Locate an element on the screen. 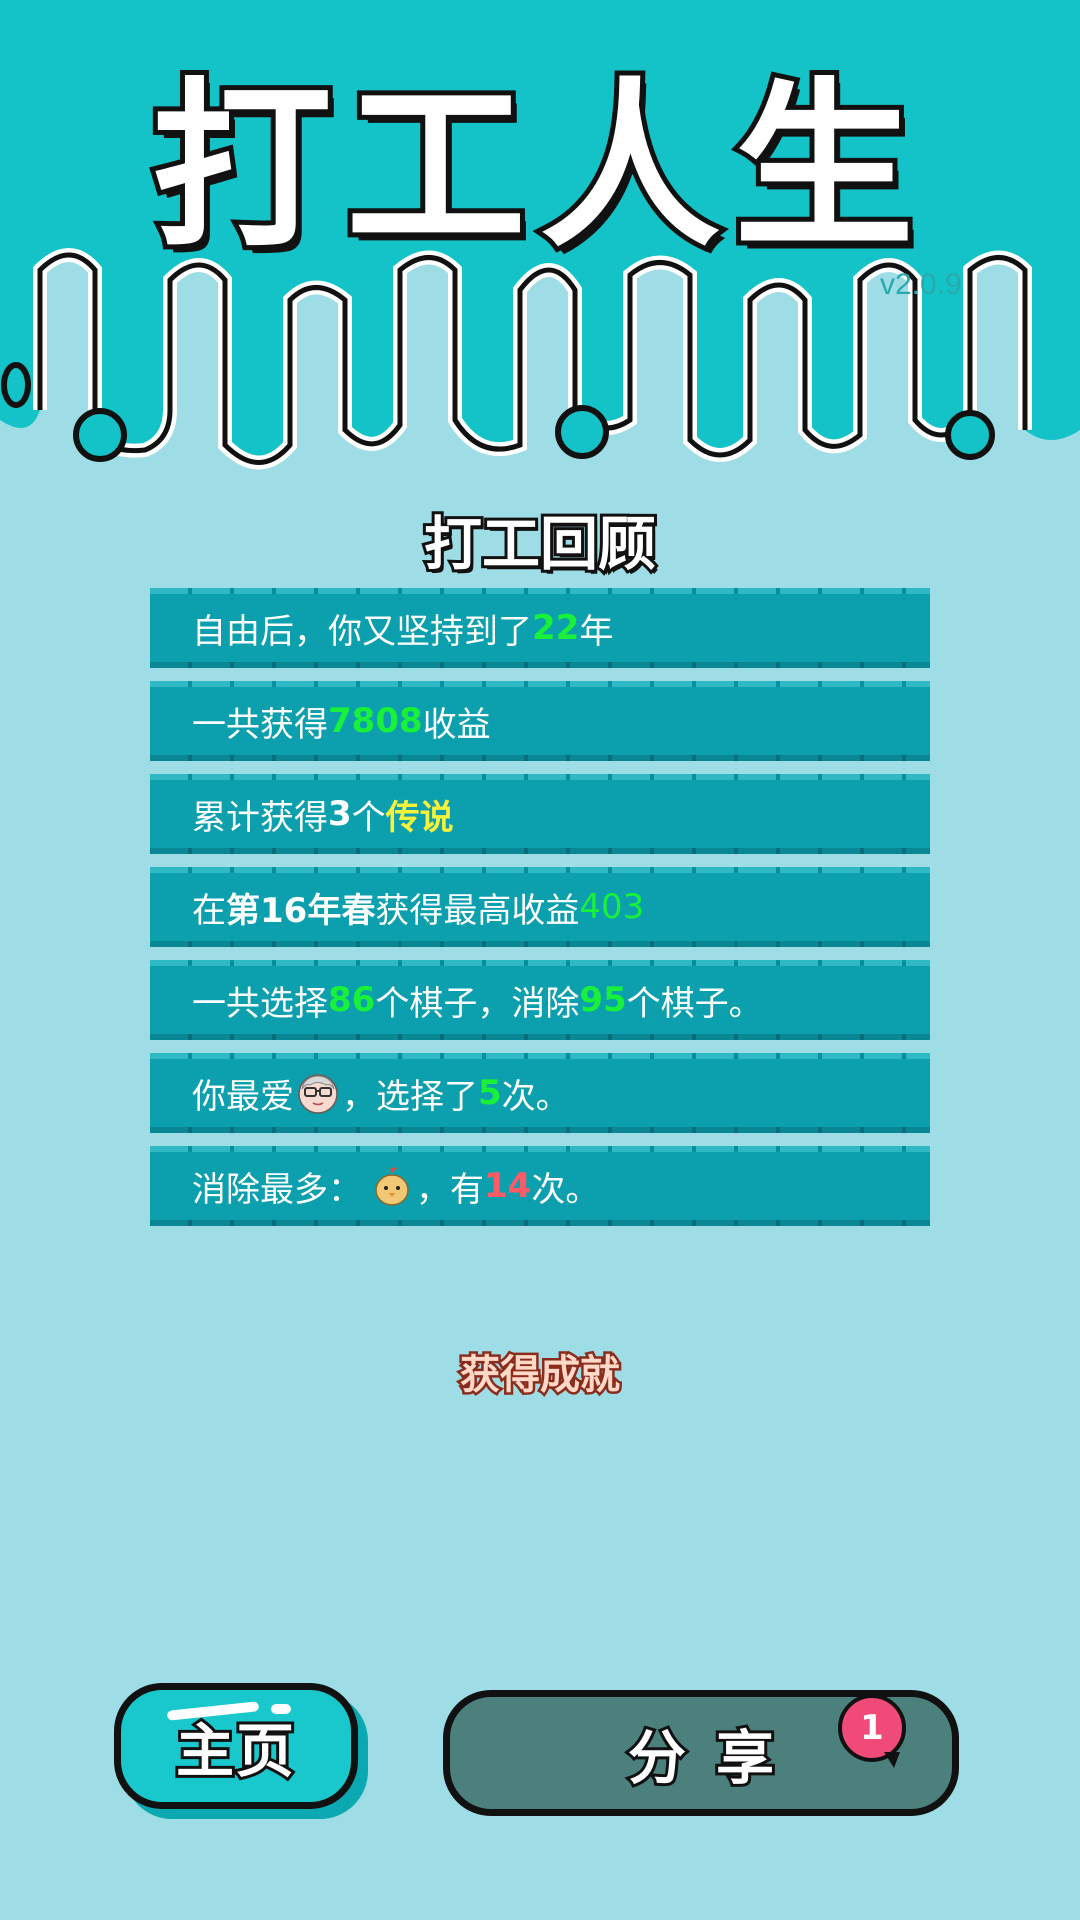 The height and width of the screenshot is (1920, 1080). notification-badge: 1 is located at coordinates (872, 1731).